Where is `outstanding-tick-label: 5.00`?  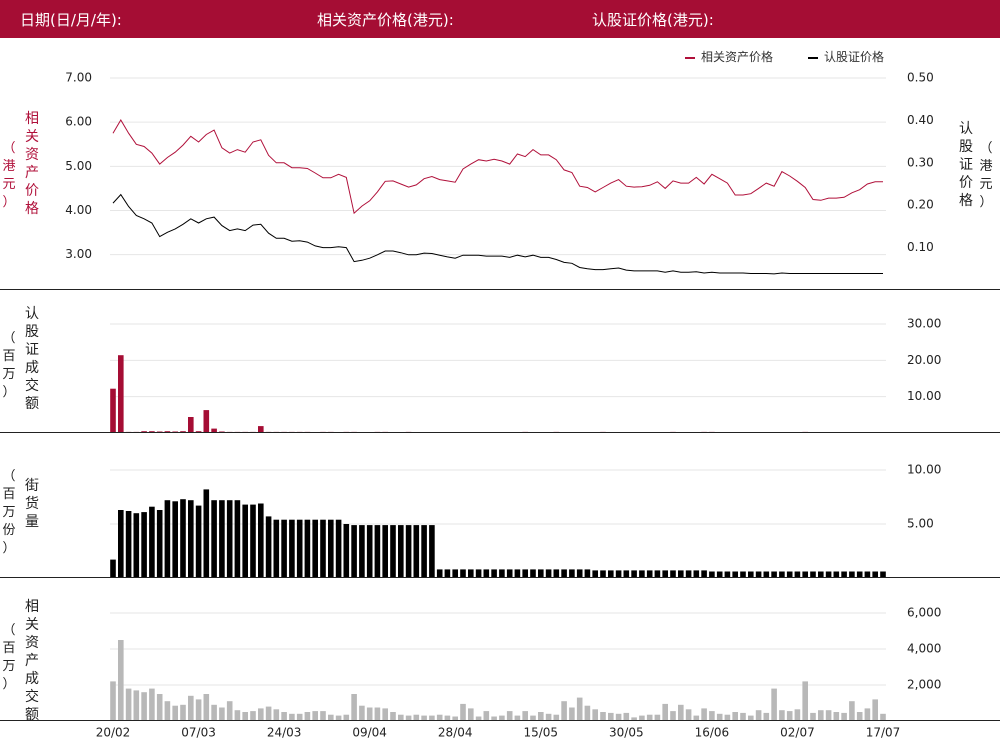 outstanding-tick-label: 5.00 is located at coordinates (920, 524).